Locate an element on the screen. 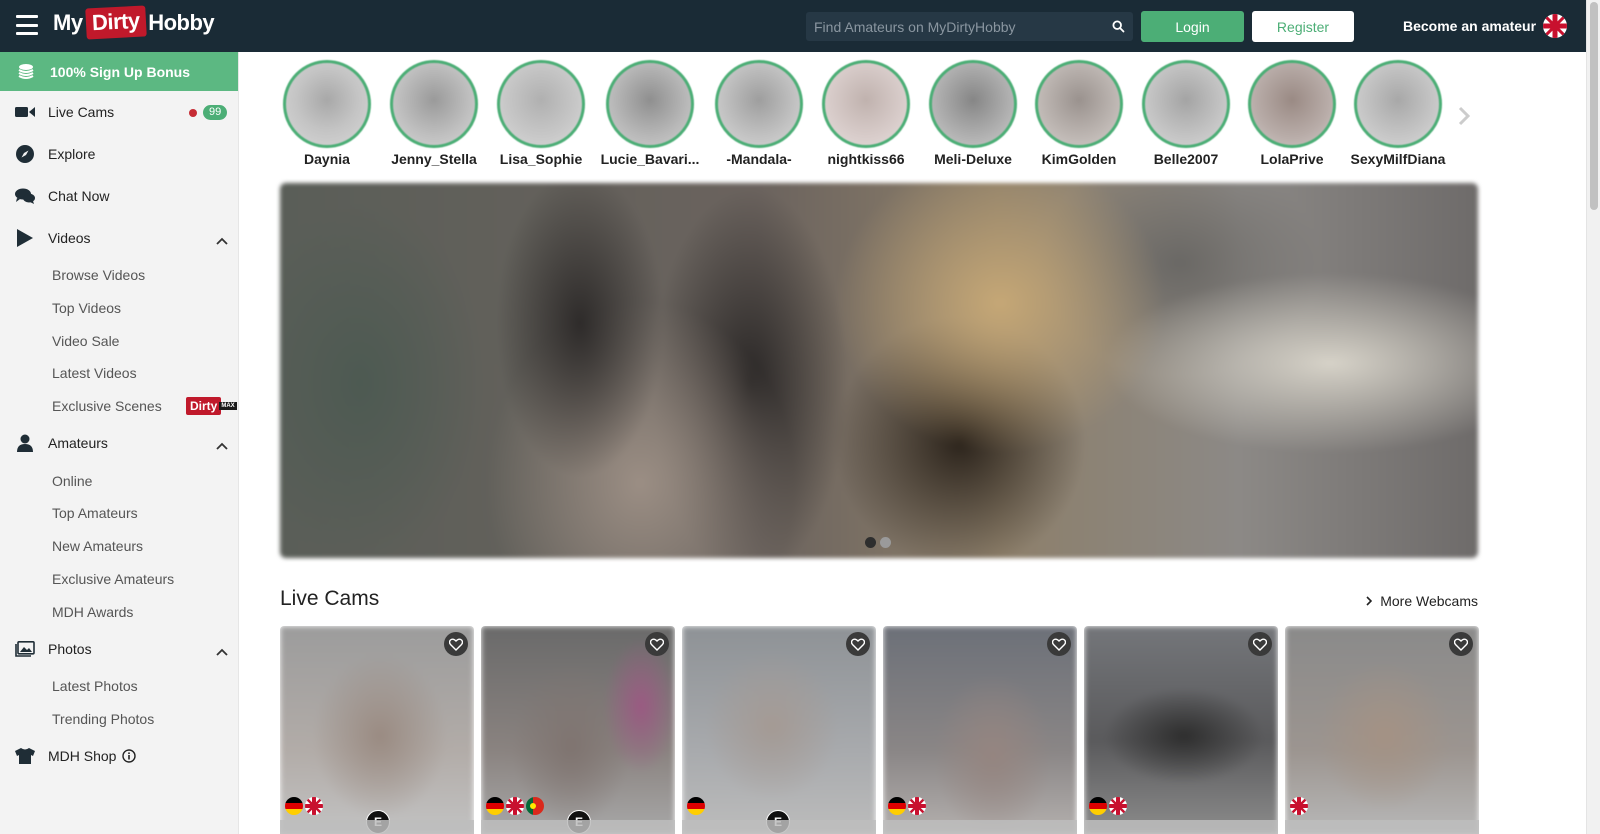 The image size is (1600, 834). story-name: Daynia is located at coordinates (327, 159).